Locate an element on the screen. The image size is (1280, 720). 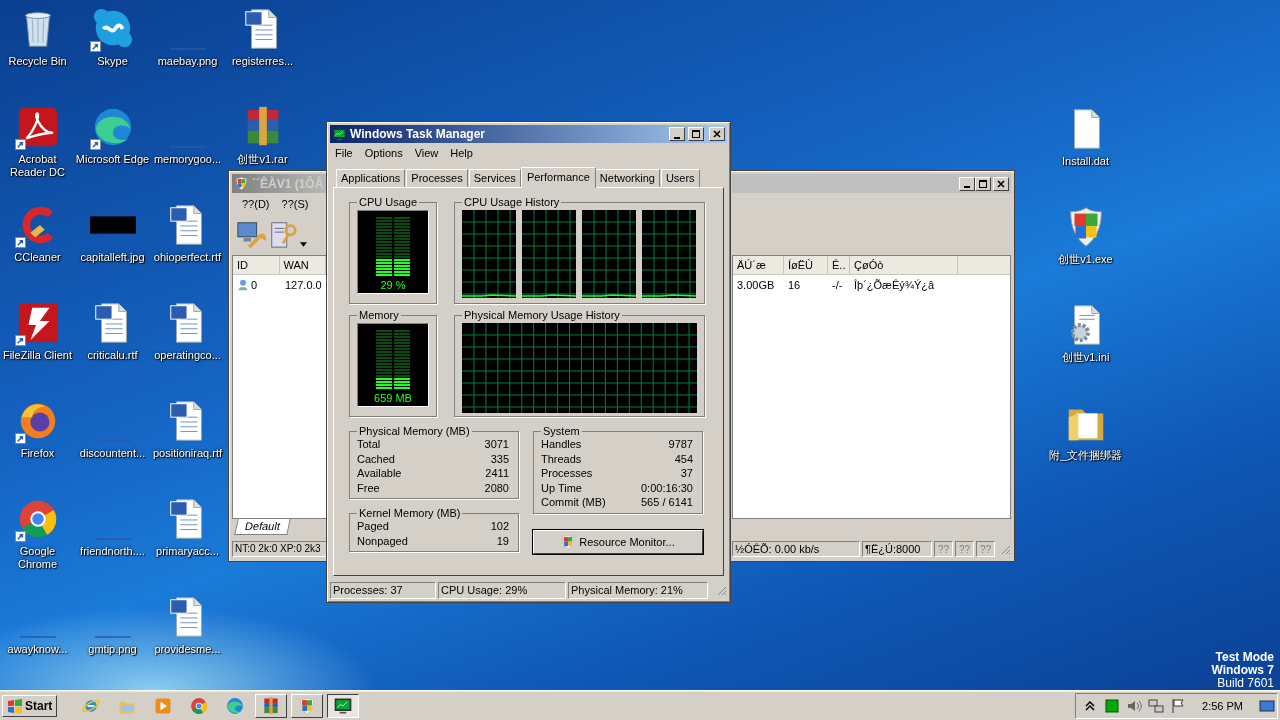
status-pane: NT:0 2k:0 XP:0 2k3 is located at coordinates (279, 549).